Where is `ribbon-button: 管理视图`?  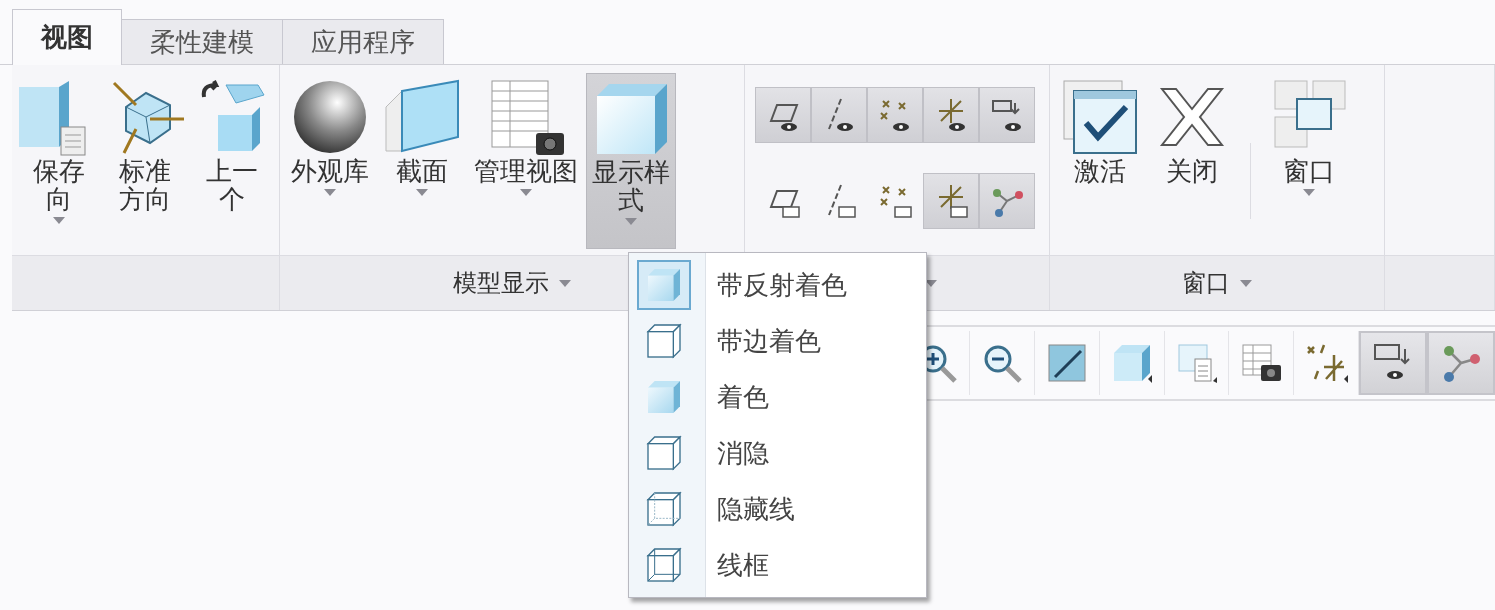
ribbon-button: 管理视图 is located at coordinates (526, 161).